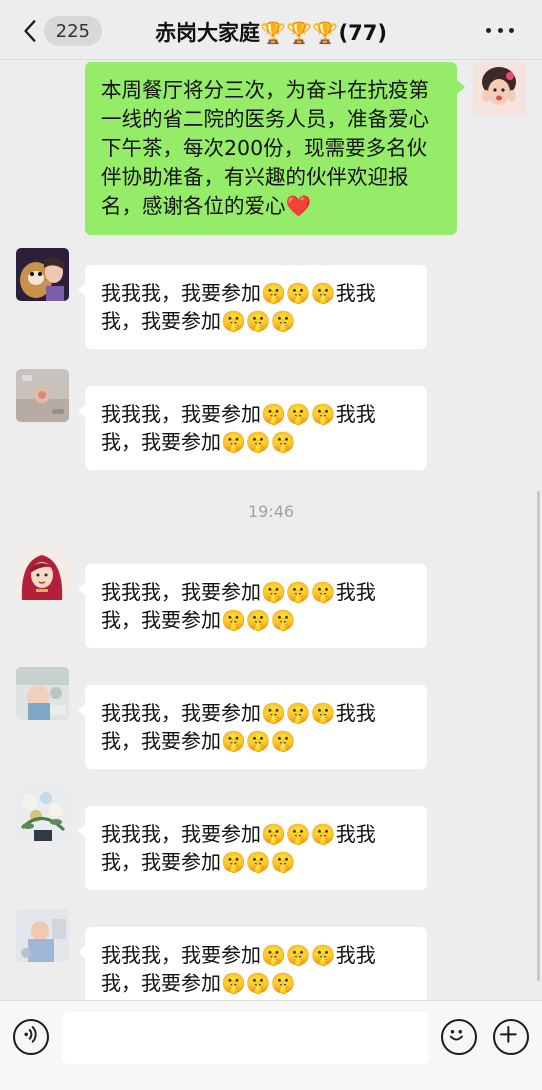  What do you see at coordinates (459, 1037) in the screenshot?
I see `emoji-icon` at bounding box center [459, 1037].